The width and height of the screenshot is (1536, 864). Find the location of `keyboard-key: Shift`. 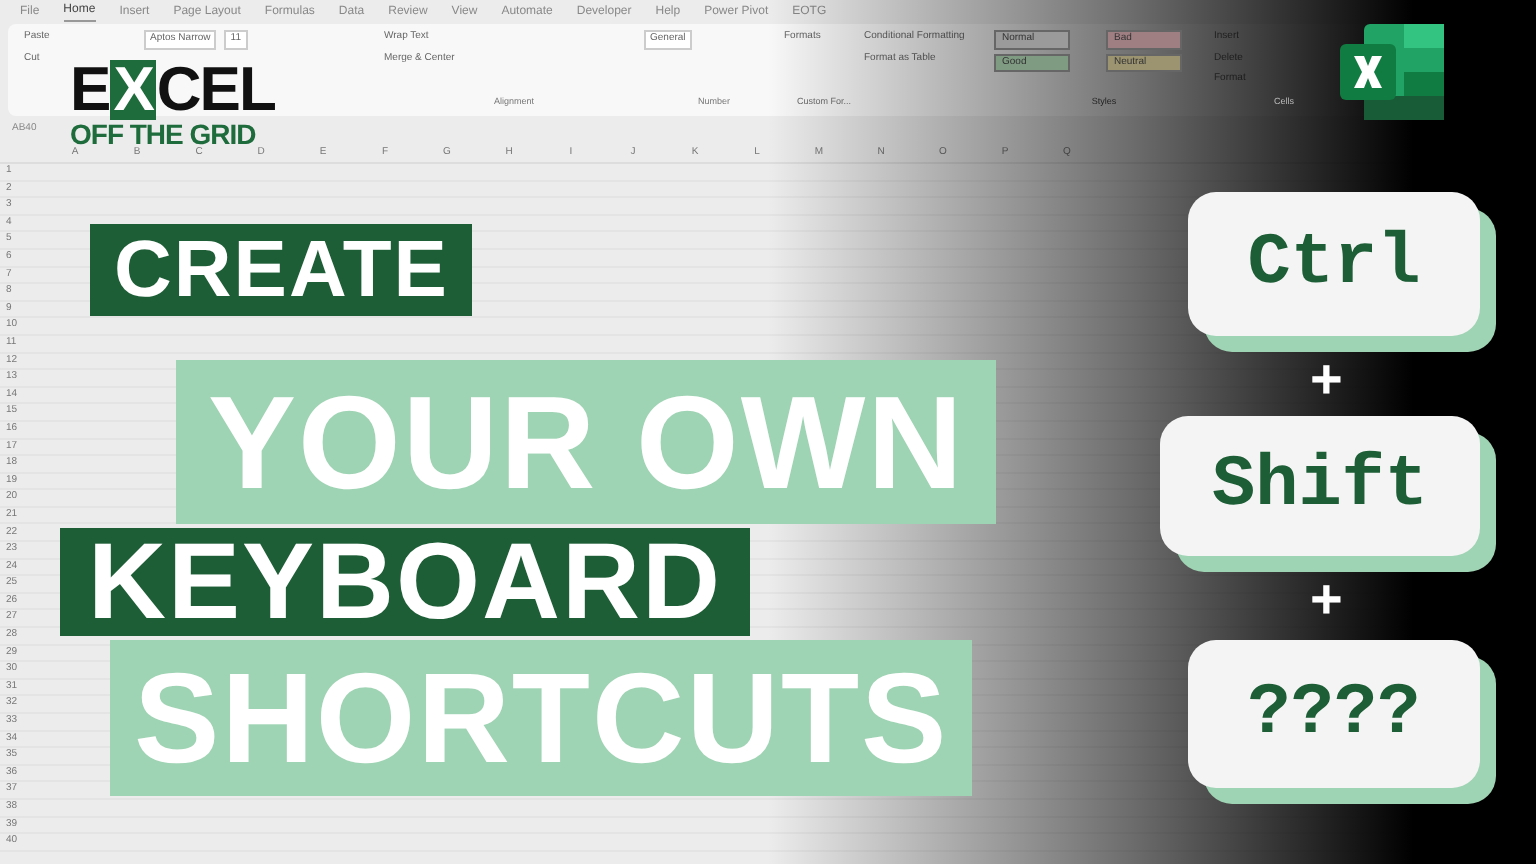

keyboard-key: Shift is located at coordinates (1320, 486).